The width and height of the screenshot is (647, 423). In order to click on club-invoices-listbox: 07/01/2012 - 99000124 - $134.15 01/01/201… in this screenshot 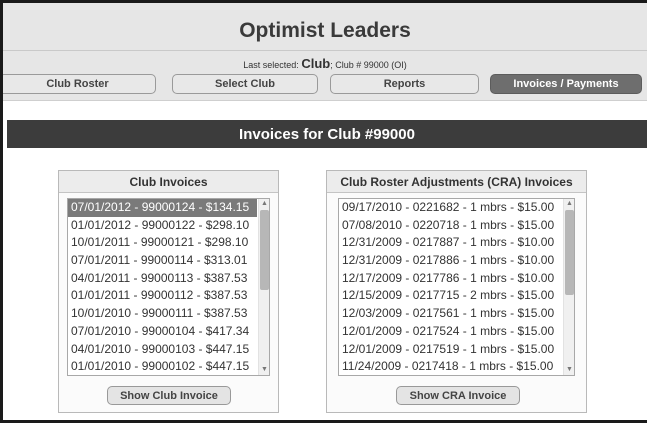, I will do `click(168, 287)`.